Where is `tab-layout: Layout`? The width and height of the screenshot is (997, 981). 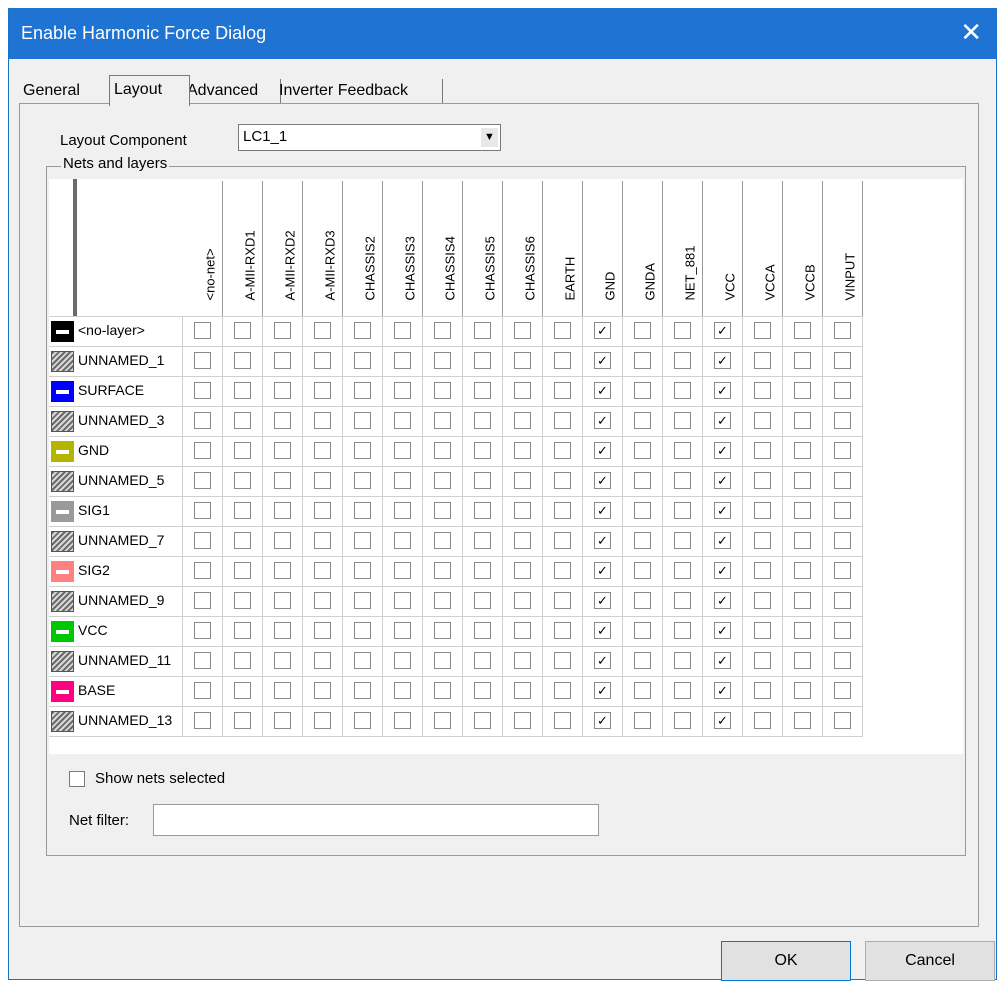 tab-layout: Layout is located at coordinates (149, 90).